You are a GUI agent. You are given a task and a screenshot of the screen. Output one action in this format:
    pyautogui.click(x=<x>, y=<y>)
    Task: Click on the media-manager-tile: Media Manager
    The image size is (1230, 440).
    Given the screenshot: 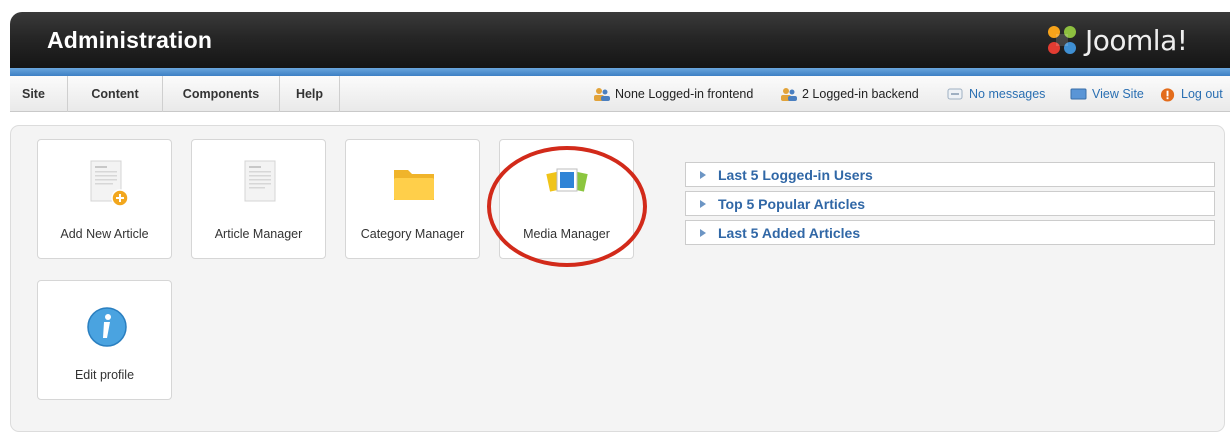 What is the action you would take?
    pyautogui.click(x=566, y=199)
    